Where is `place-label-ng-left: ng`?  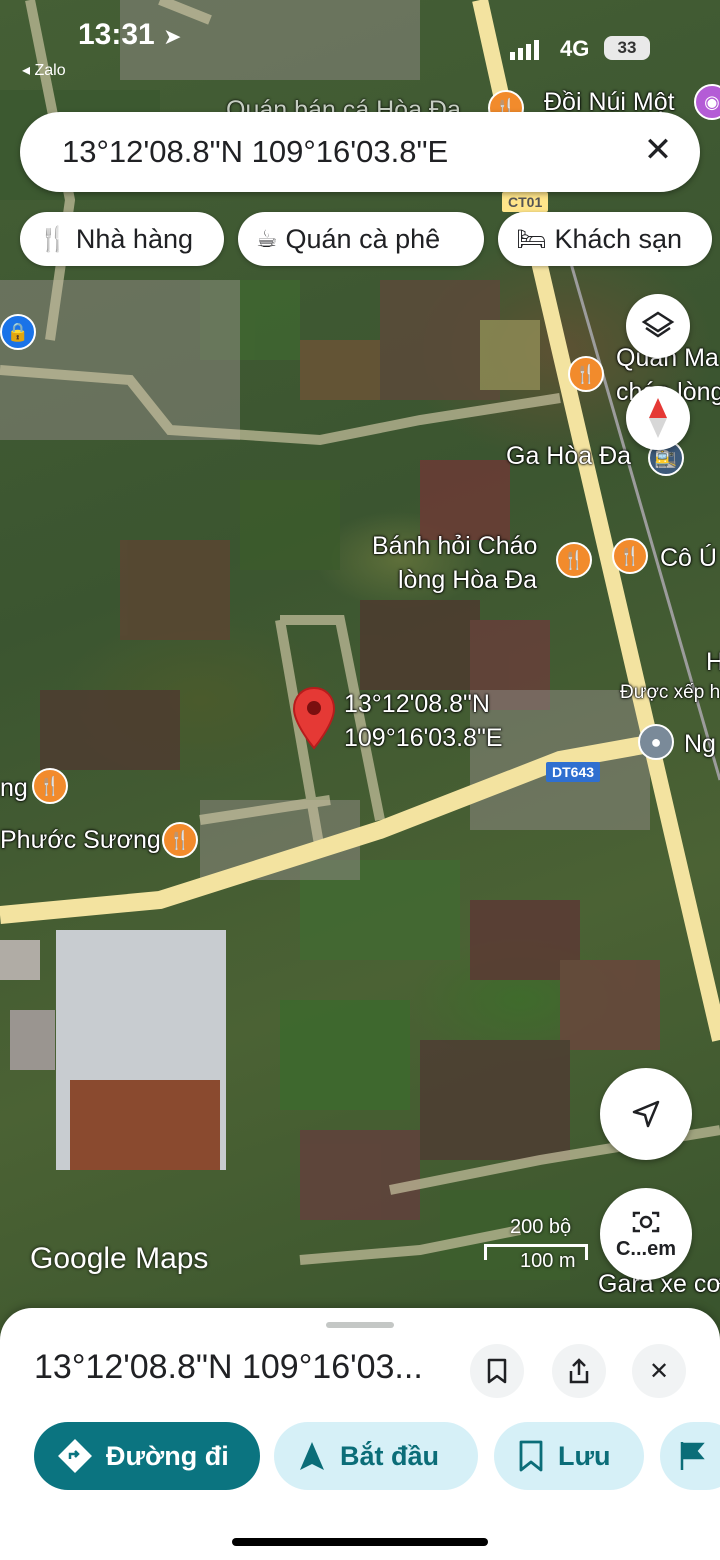 place-label-ng-left: ng is located at coordinates (14, 788).